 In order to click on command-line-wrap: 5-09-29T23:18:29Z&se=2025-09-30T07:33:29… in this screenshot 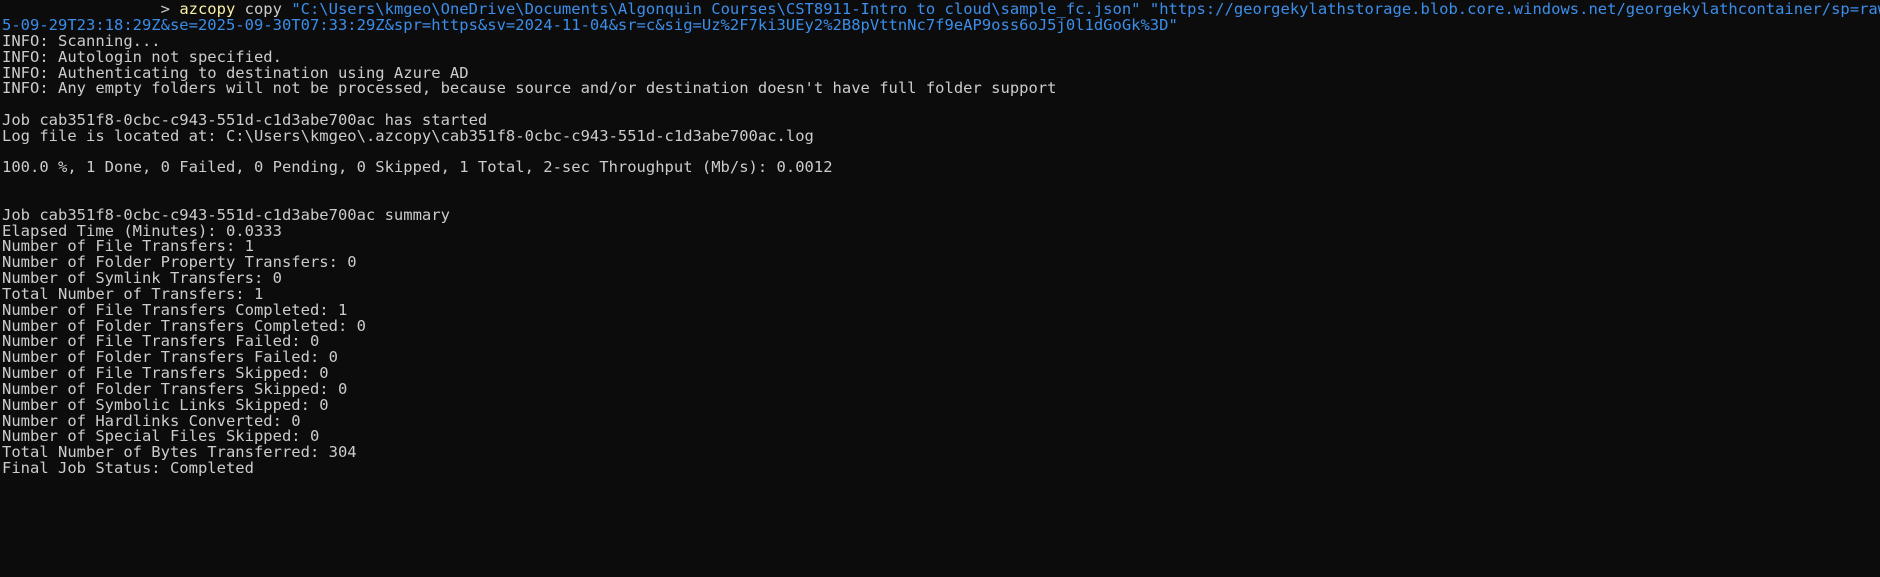, I will do `click(590, 25)`.